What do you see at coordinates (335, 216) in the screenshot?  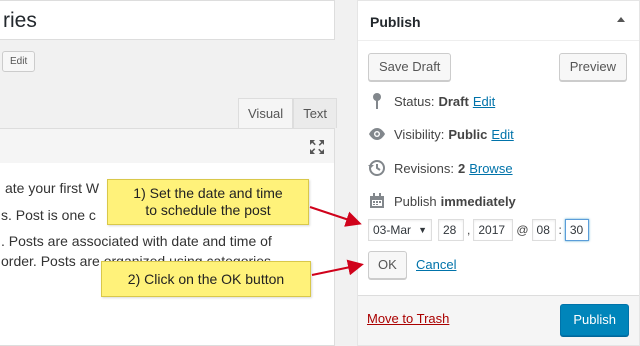 I see `arrow-to-date-fields` at bounding box center [335, 216].